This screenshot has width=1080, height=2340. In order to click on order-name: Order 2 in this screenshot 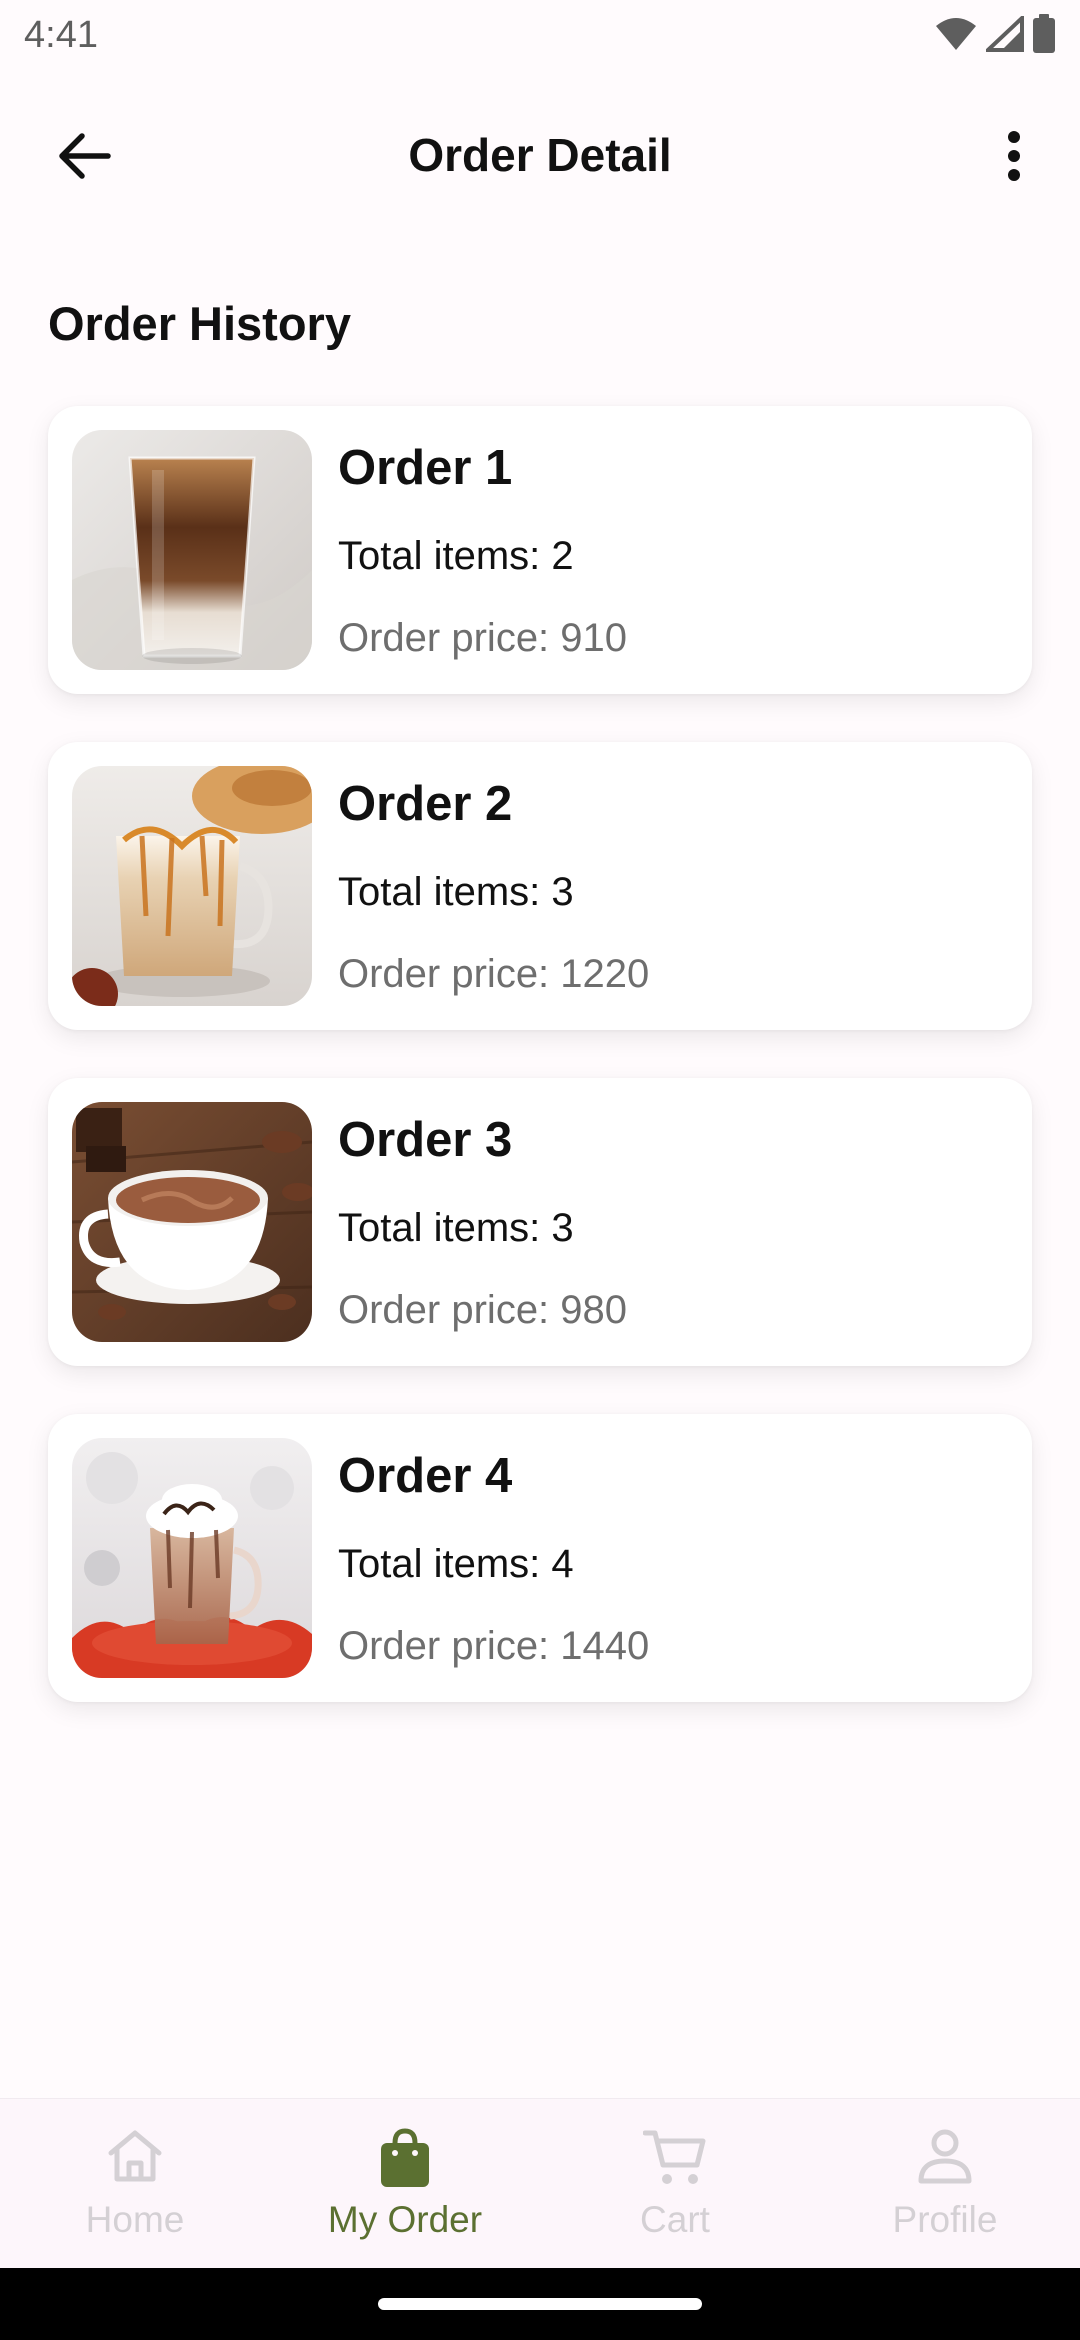, I will do `click(425, 804)`.